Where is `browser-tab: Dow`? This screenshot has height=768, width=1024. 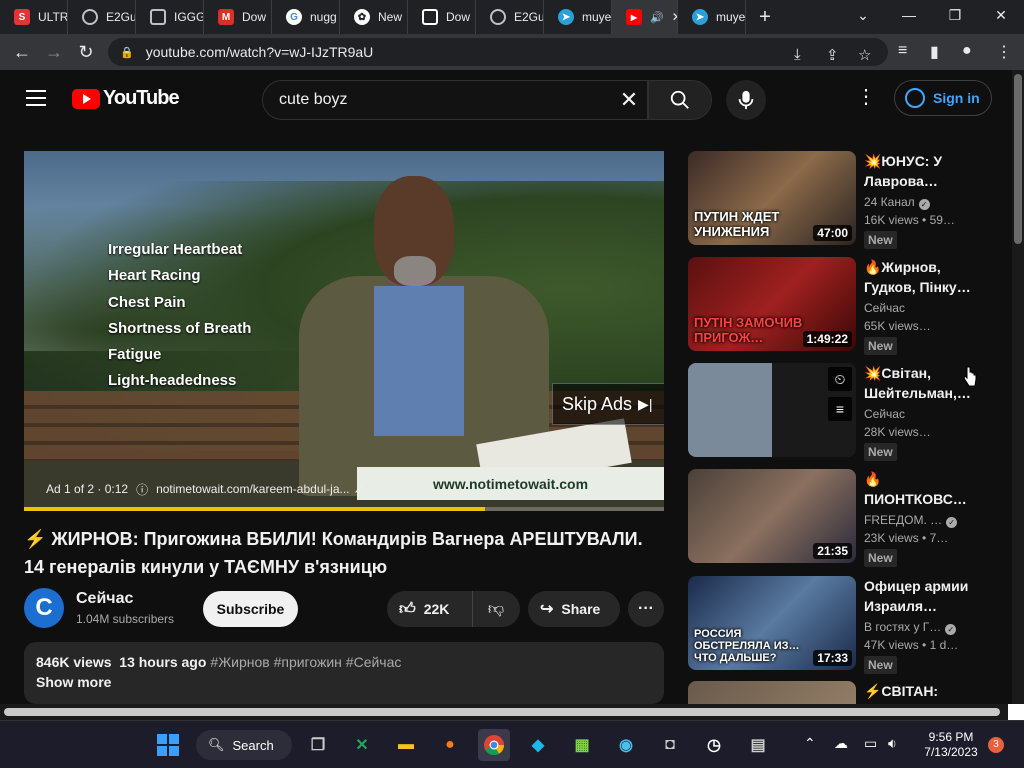 browser-tab: Dow is located at coordinates (442, 17).